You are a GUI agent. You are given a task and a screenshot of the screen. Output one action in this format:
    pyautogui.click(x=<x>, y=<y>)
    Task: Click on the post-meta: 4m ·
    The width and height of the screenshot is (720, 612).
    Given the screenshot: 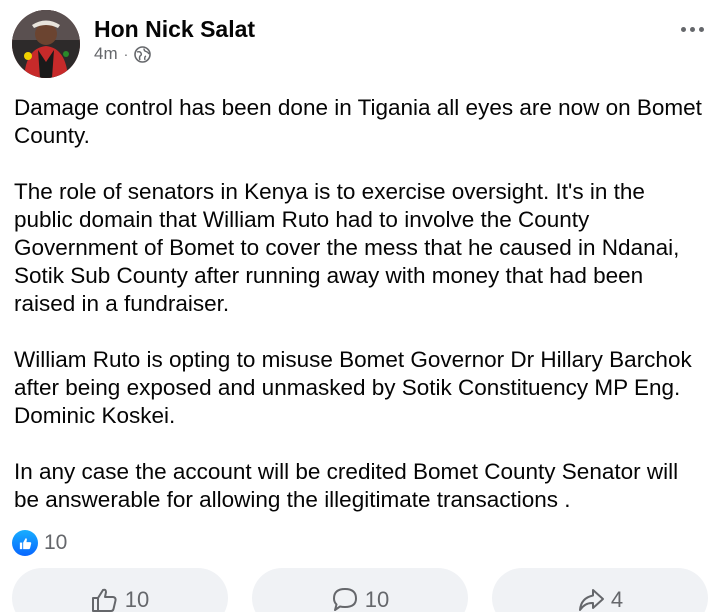 What is the action you would take?
    pyautogui.click(x=123, y=54)
    